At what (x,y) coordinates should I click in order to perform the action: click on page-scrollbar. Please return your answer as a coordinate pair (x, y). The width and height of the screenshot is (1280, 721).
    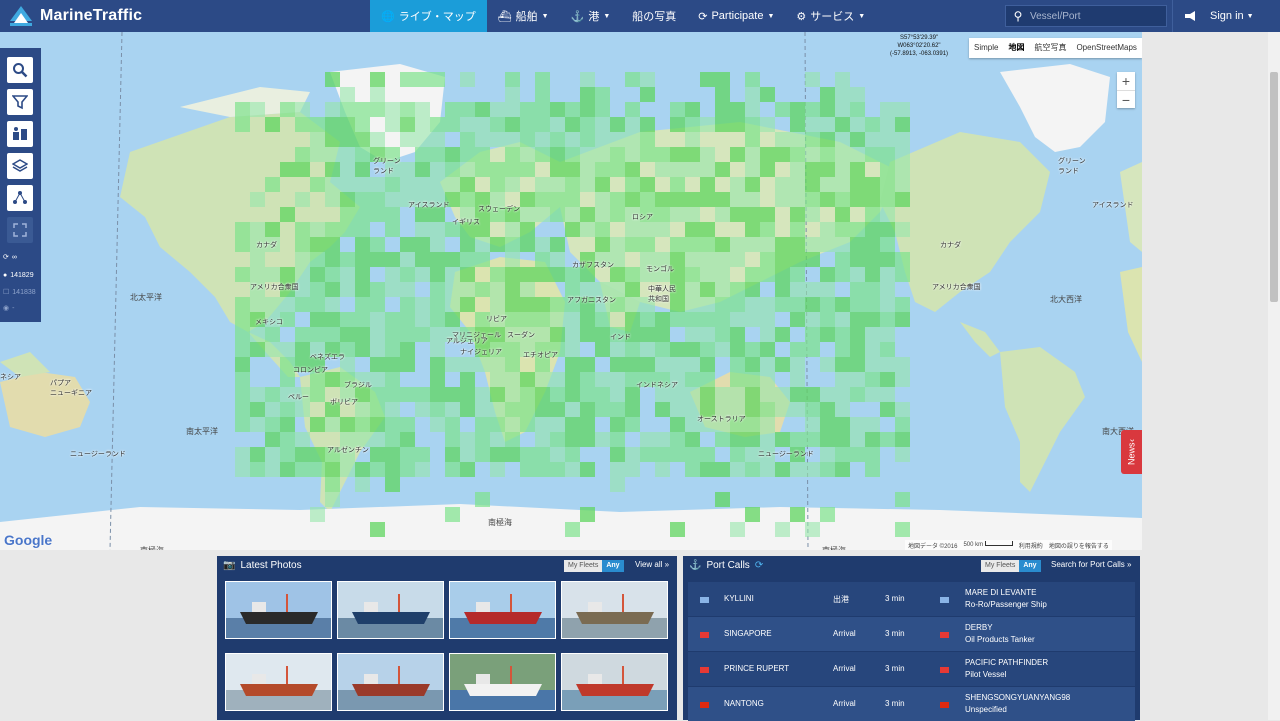
    Looking at the image, I should click on (1274, 376).